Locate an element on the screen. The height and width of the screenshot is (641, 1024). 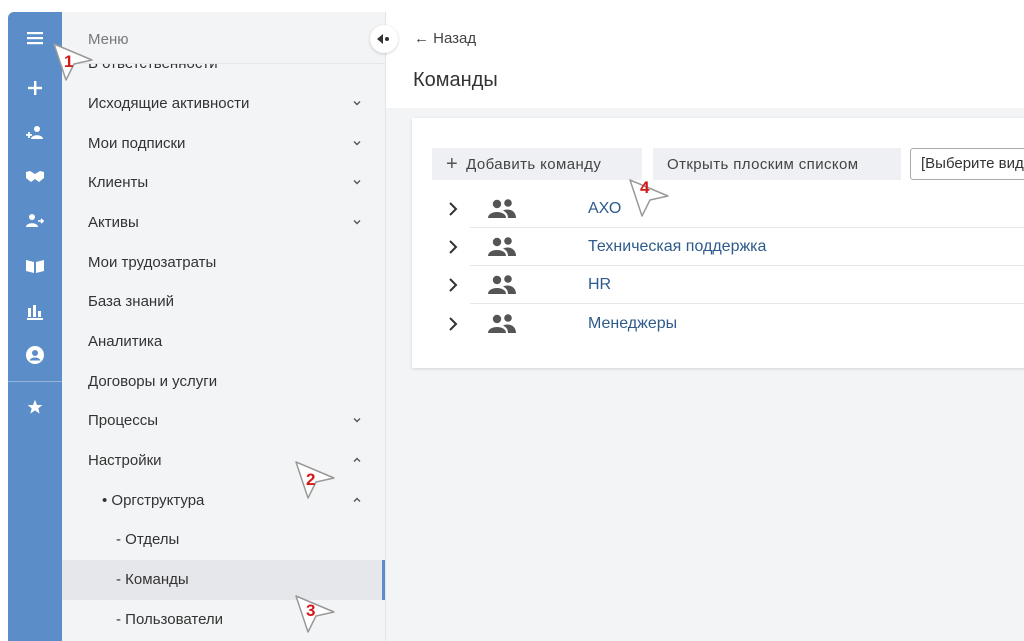
view-select: [Выберите вид is located at coordinates (967, 164).